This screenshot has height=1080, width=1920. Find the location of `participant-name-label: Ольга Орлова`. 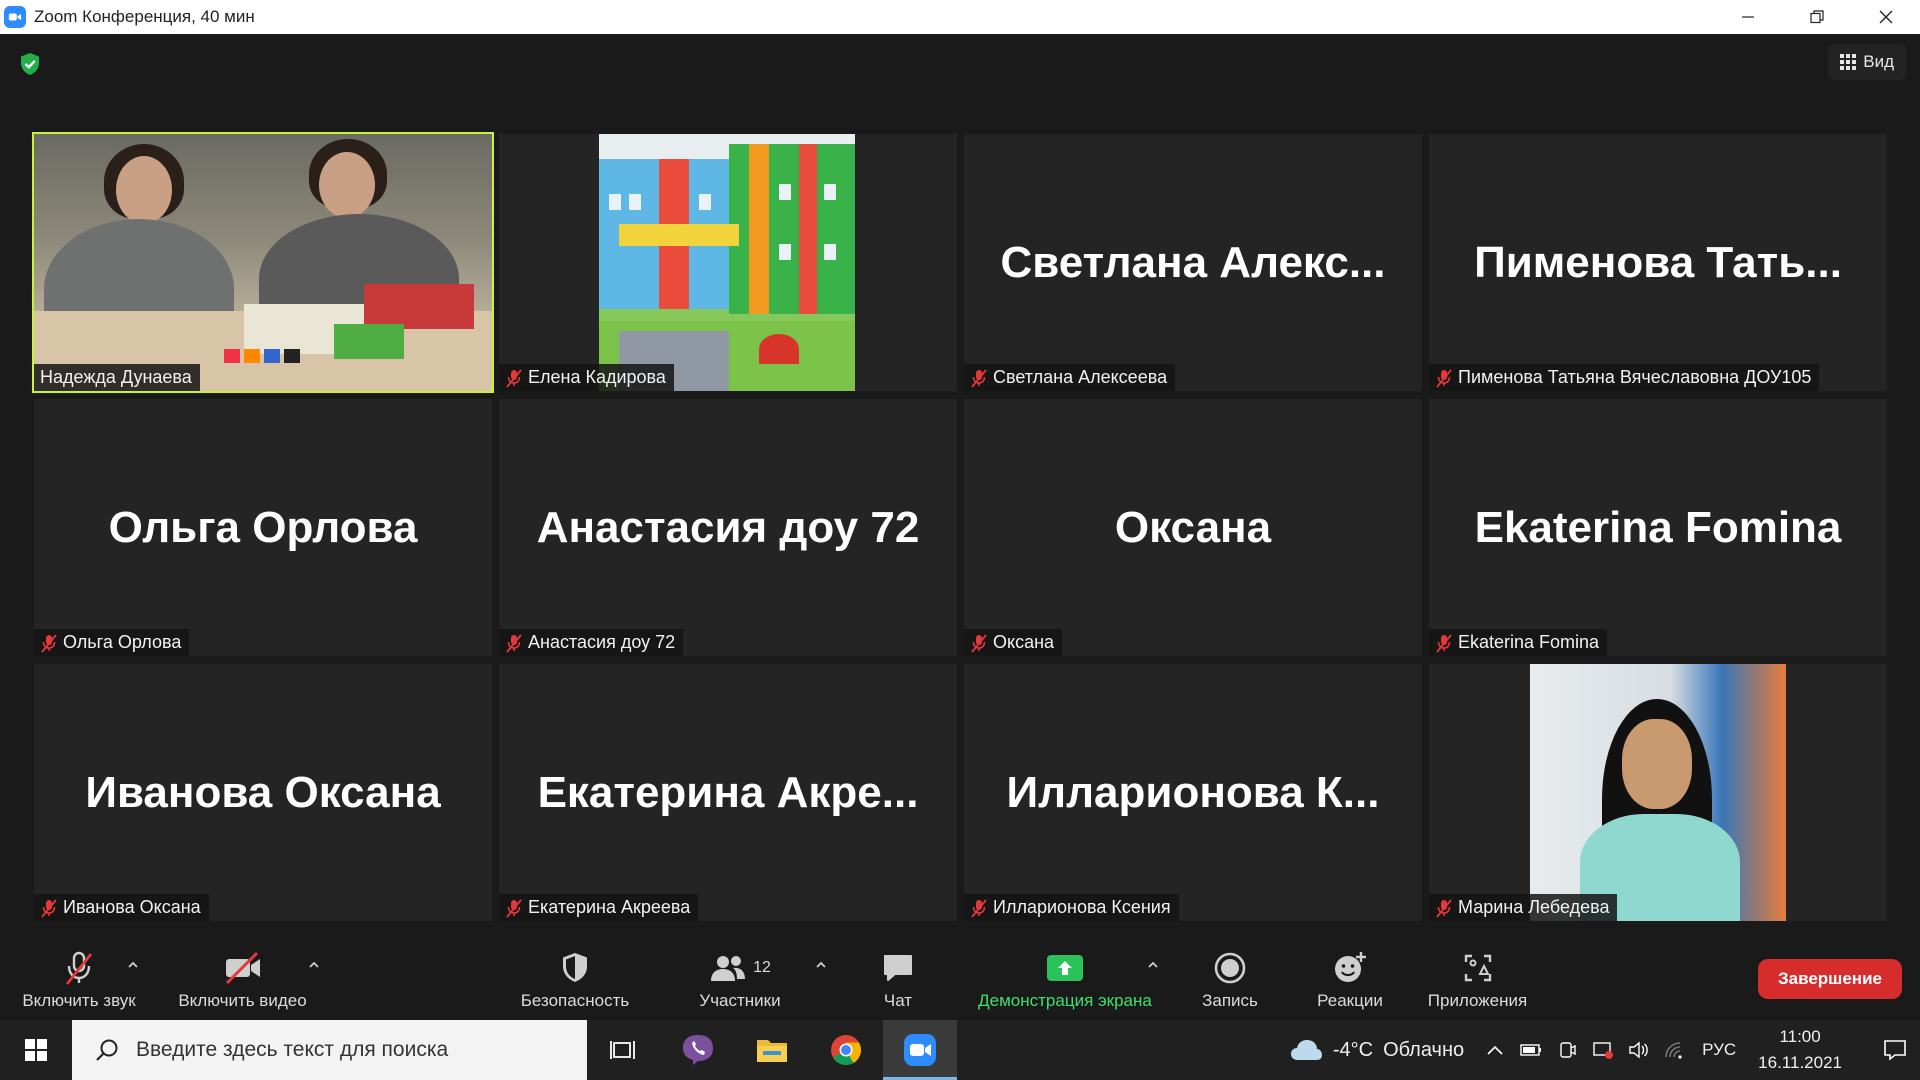

participant-name-label: Ольга Орлова is located at coordinates (112, 642).